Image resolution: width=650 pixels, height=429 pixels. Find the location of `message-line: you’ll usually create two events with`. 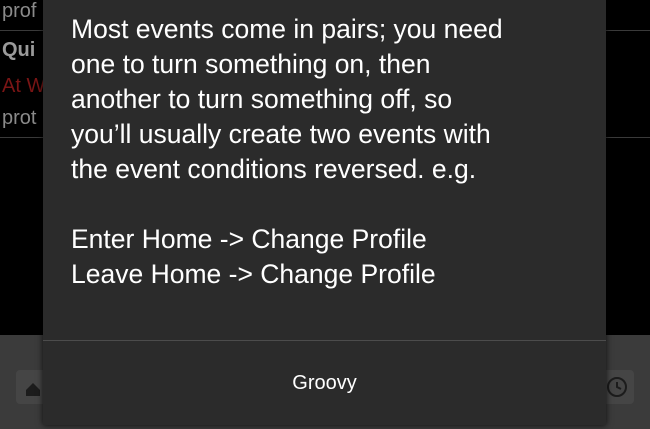

message-line: you’ll usually create two events with is located at coordinates (281, 134).